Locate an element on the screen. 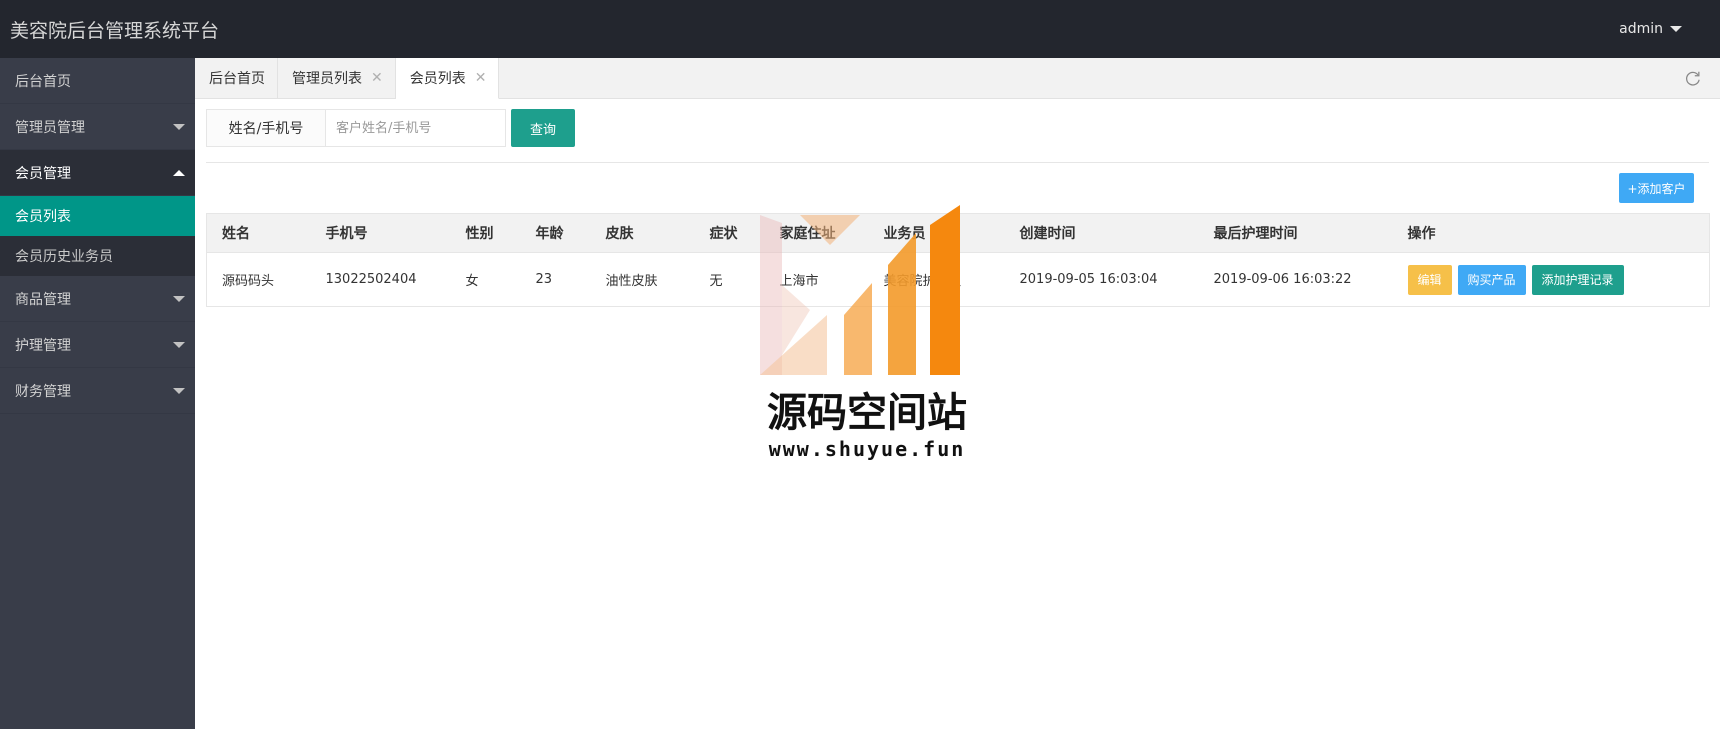 The height and width of the screenshot is (729, 1720). buy-product-button: 购买产品 is located at coordinates (1491, 279).